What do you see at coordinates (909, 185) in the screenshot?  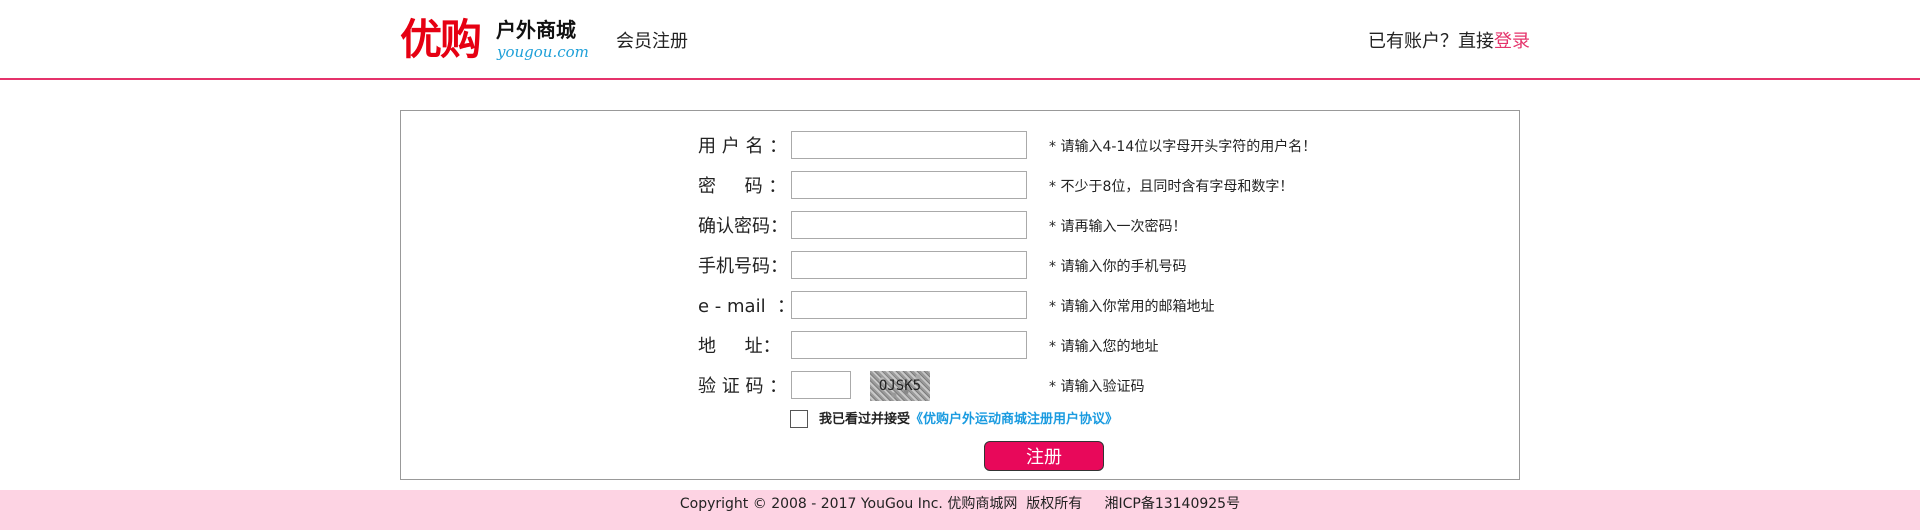 I see `password-input` at bounding box center [909, 185].